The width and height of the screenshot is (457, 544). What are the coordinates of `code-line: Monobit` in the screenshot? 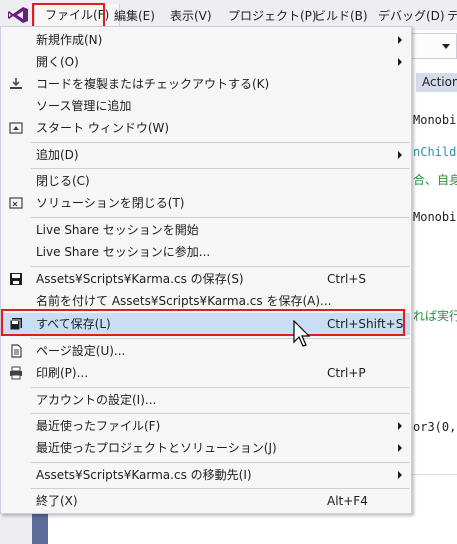 It's located at (435, 217).